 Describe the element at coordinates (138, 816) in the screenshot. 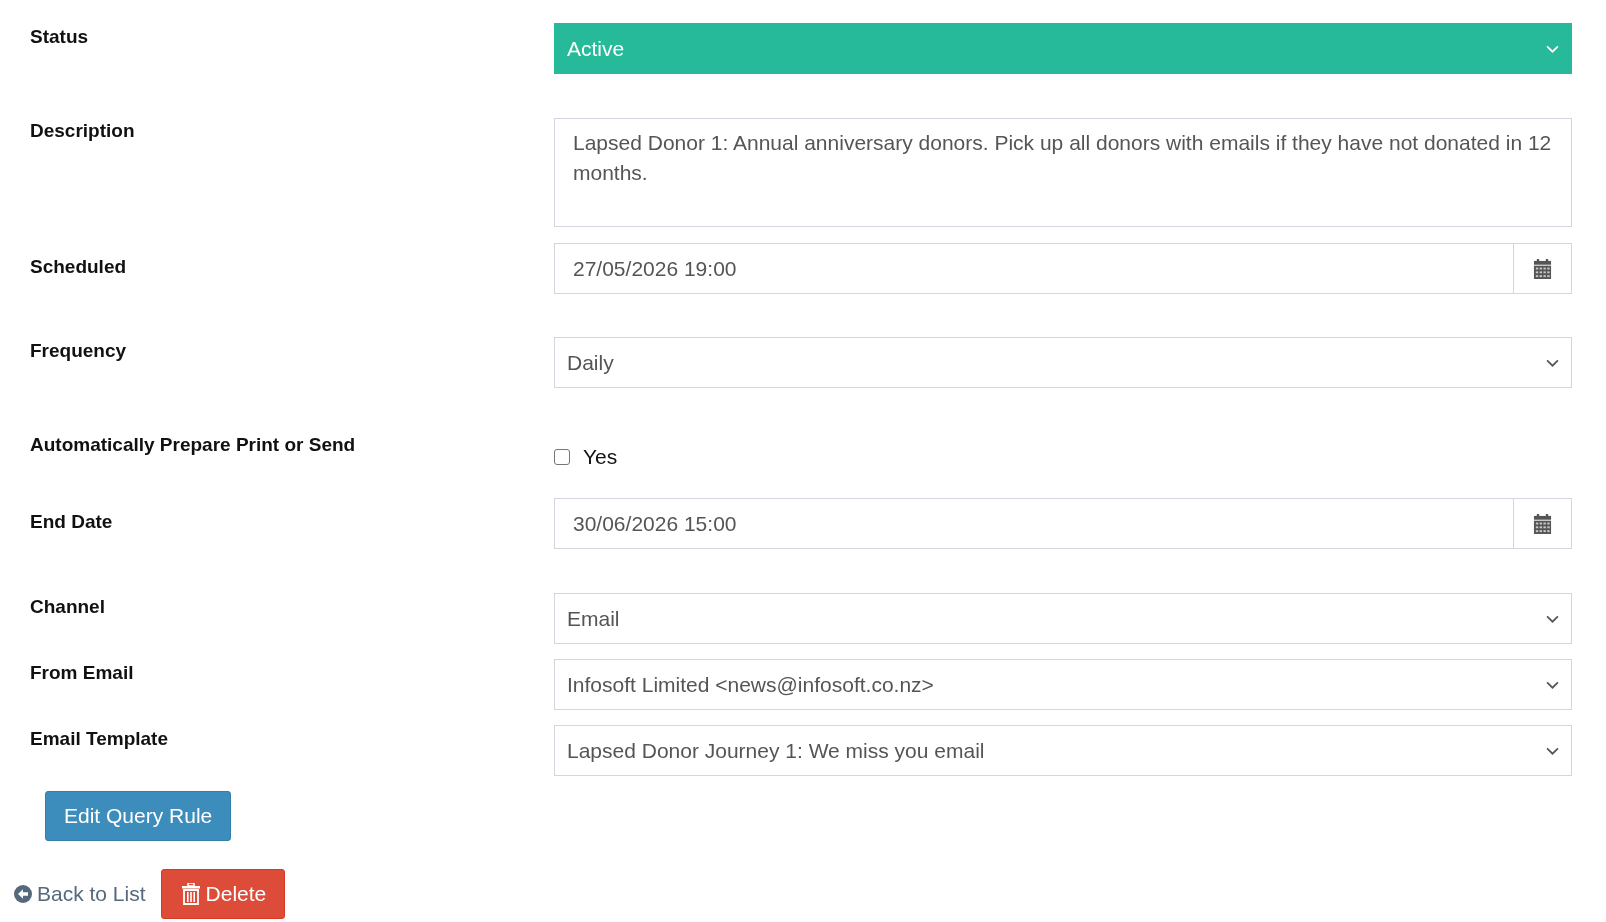

I see `edit-query-rule-button: Edit Query Rule` at that location.